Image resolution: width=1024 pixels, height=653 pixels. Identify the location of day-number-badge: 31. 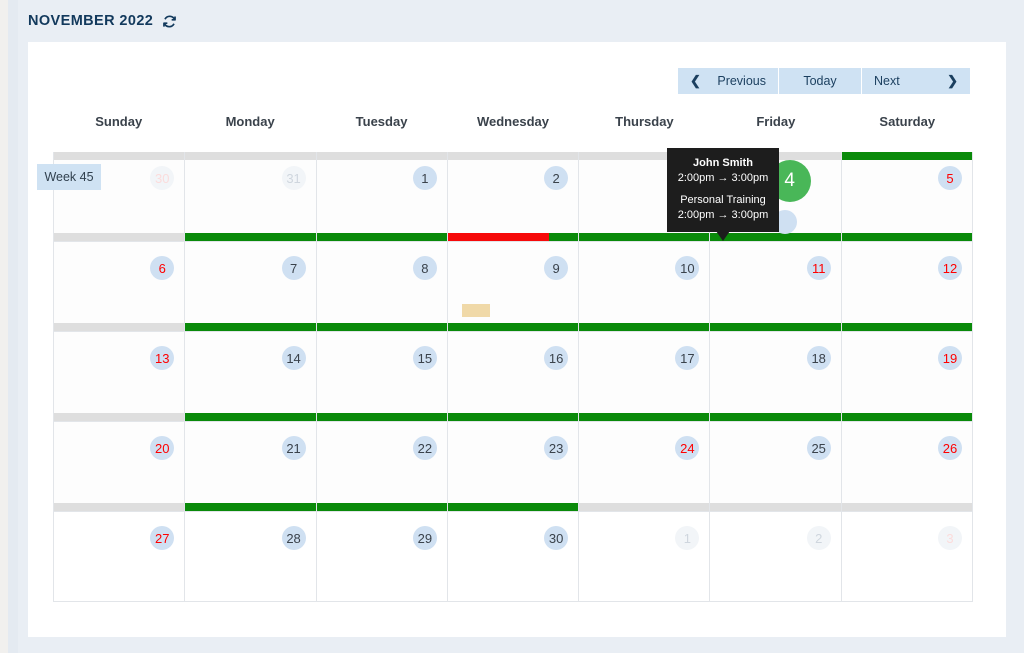
(293, 178).